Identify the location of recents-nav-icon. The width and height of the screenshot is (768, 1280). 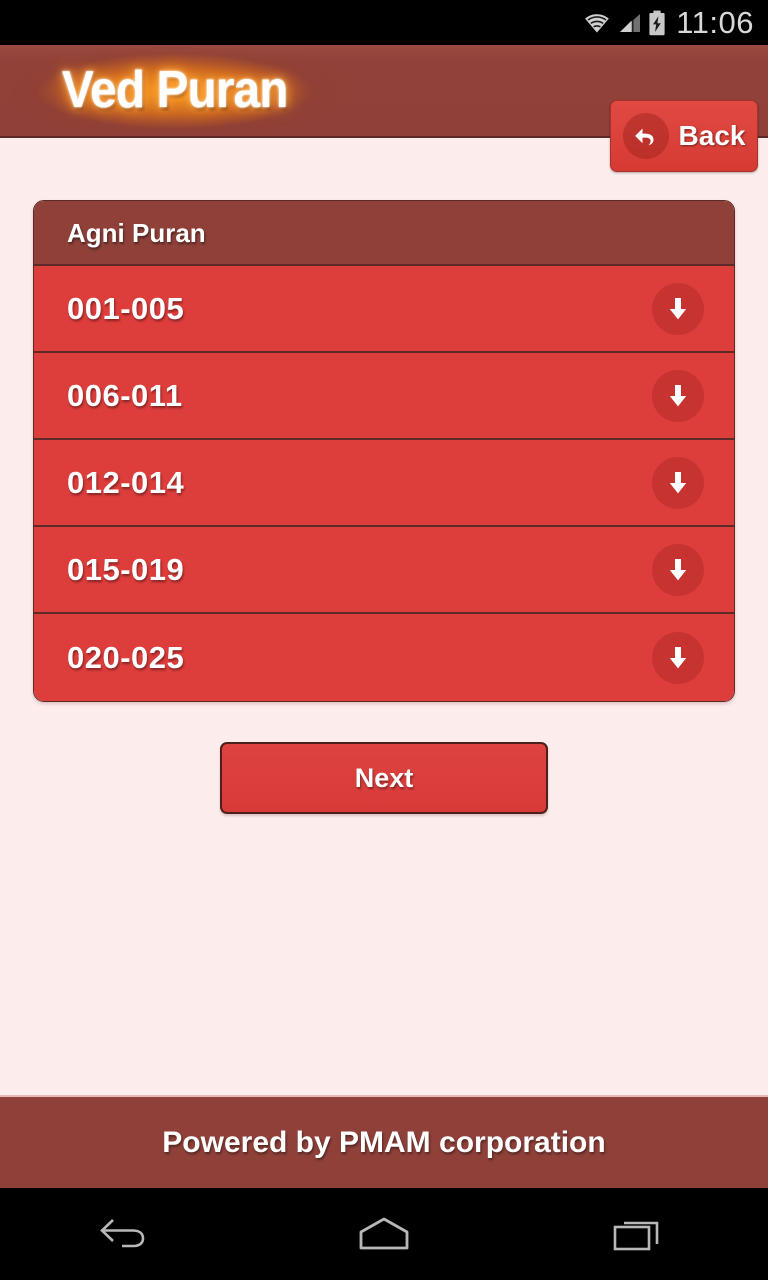
(640, 1234).